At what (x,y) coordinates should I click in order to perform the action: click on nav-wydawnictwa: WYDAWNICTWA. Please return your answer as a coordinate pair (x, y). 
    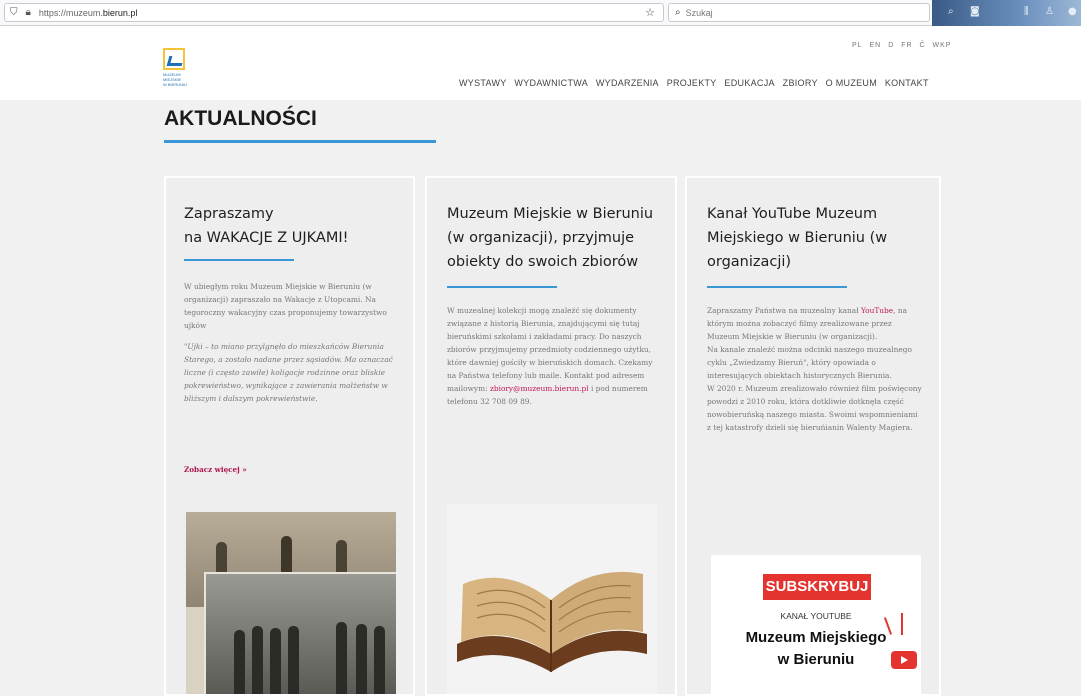
    Looking at the image, I should click on (551, 83).